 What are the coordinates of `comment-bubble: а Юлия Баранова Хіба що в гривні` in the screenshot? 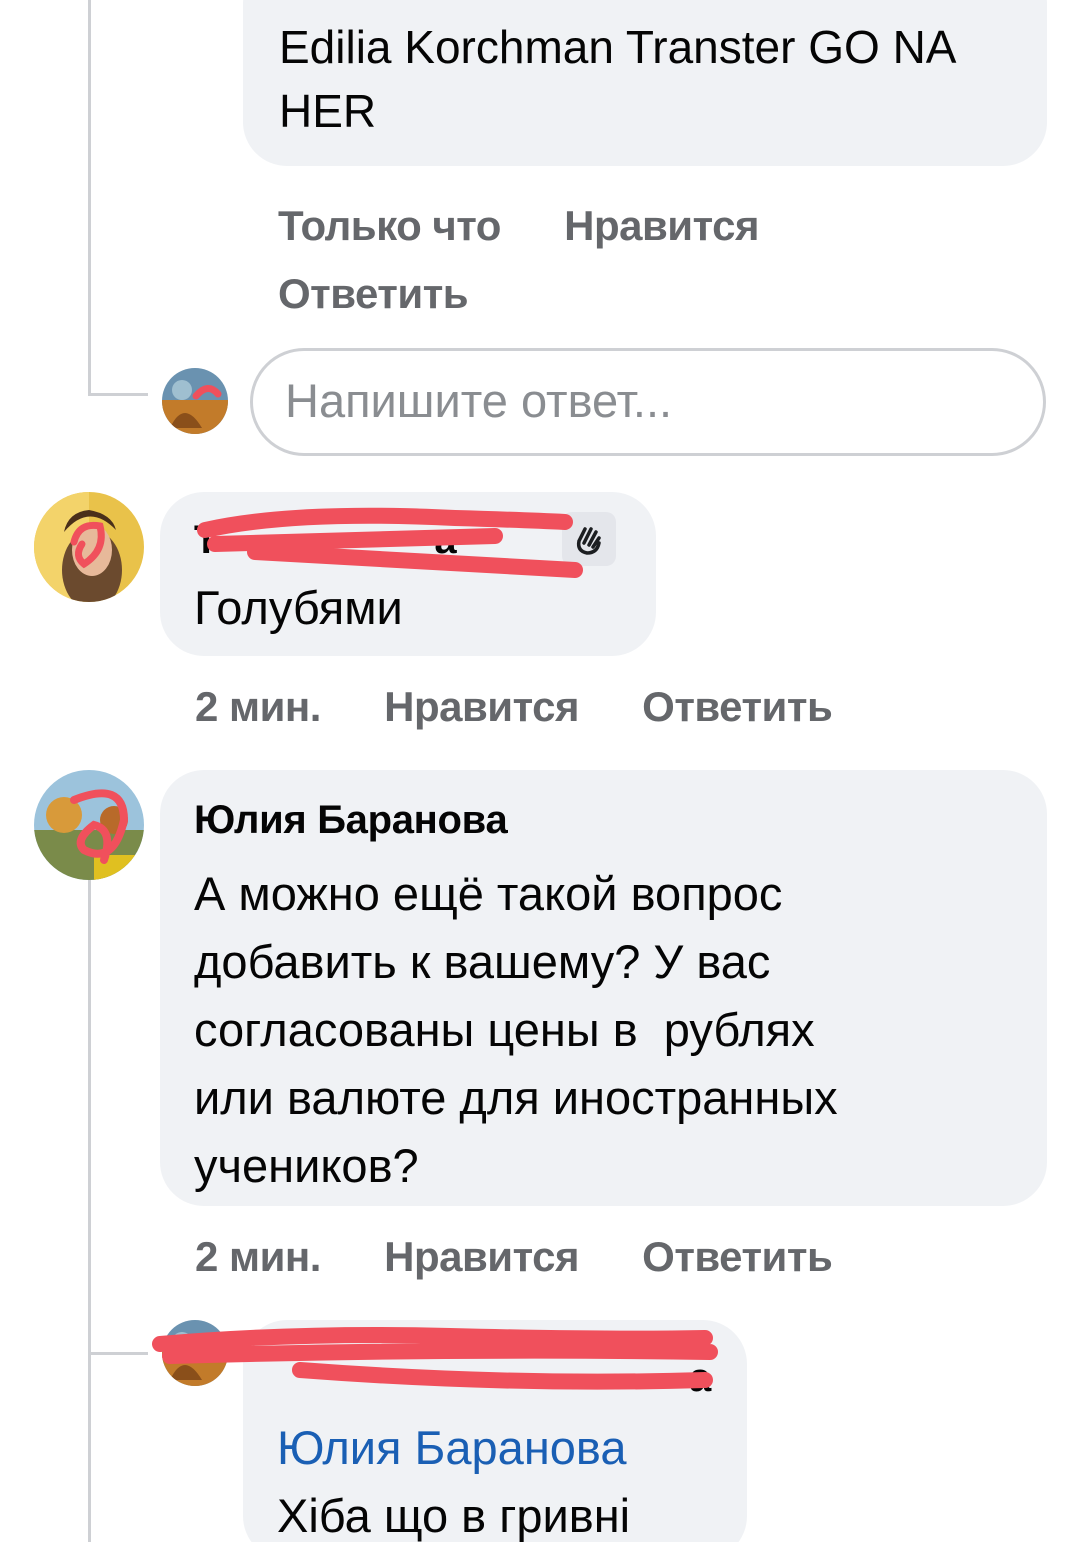 It's located at (495, 1431).